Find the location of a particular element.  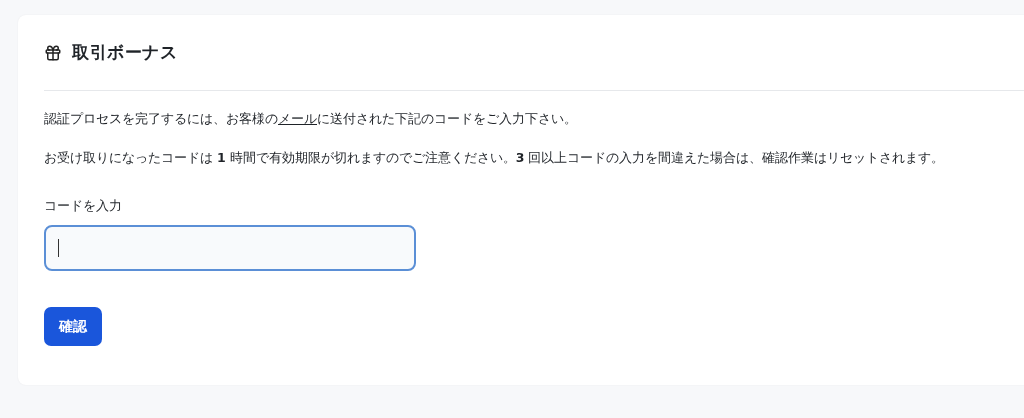

email-link: メール is located at coordinates (297, 118).